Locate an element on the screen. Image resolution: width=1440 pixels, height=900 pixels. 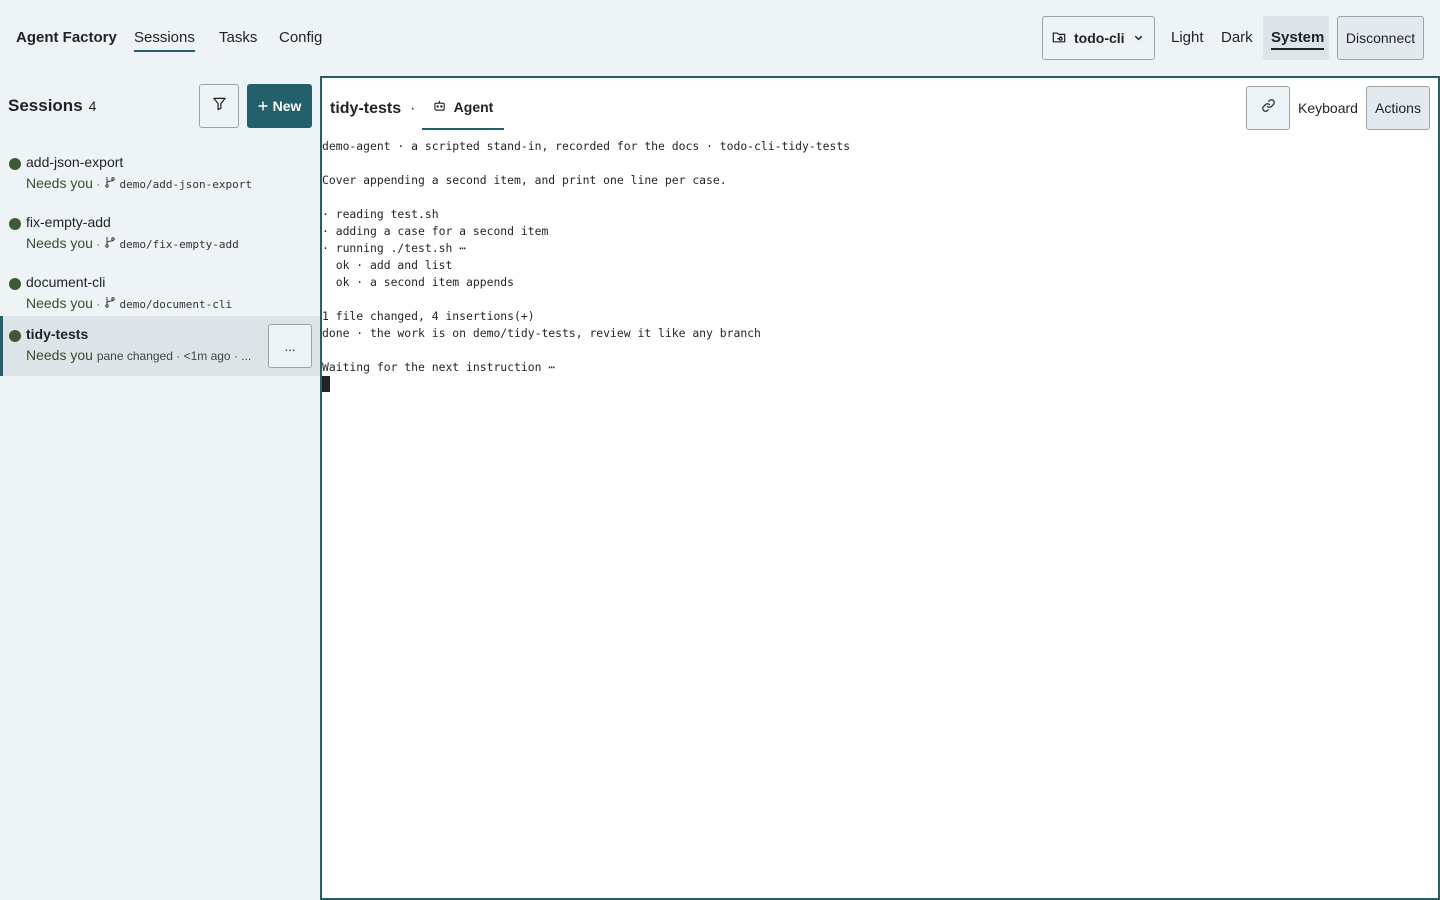
session-subtitle: Needs you · demo/fix-empty-add is located at coordinates (132, 243).